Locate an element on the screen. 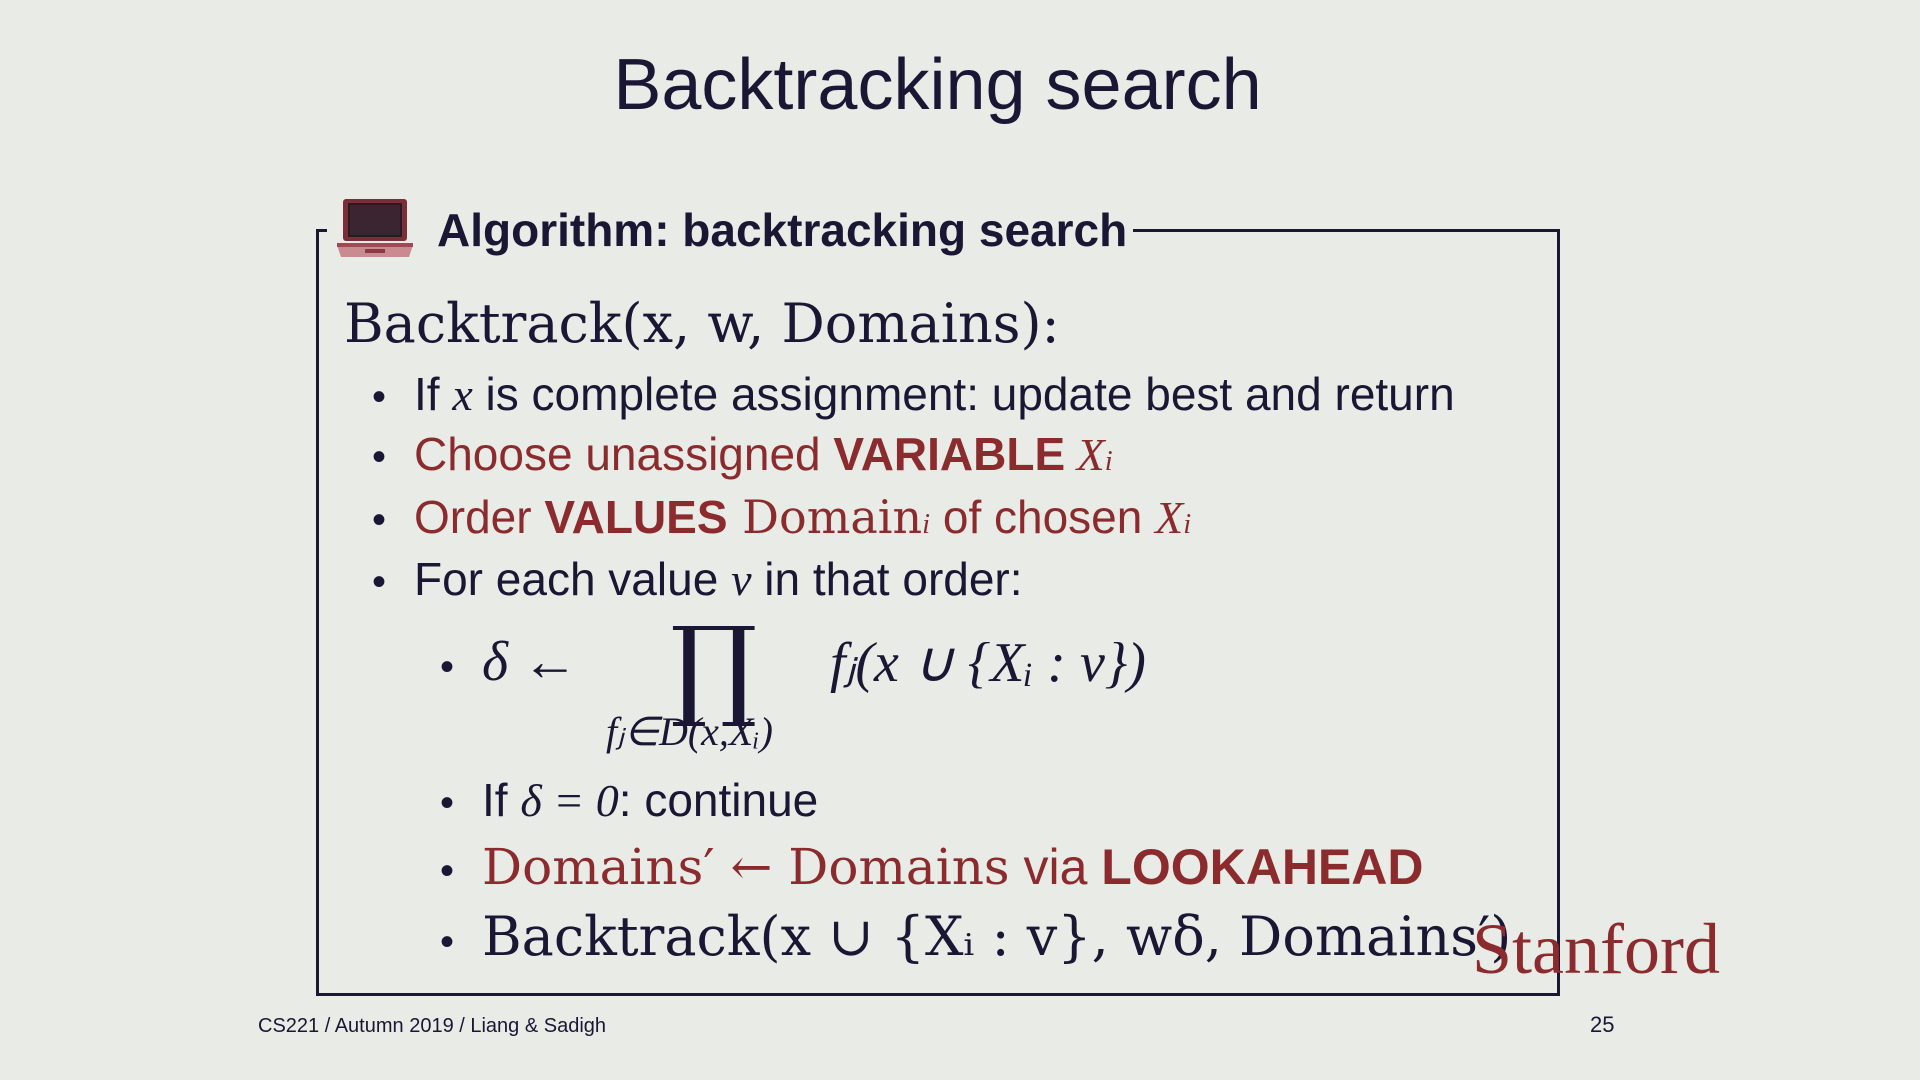  laptop-icon is located at coordinates (375, 228).